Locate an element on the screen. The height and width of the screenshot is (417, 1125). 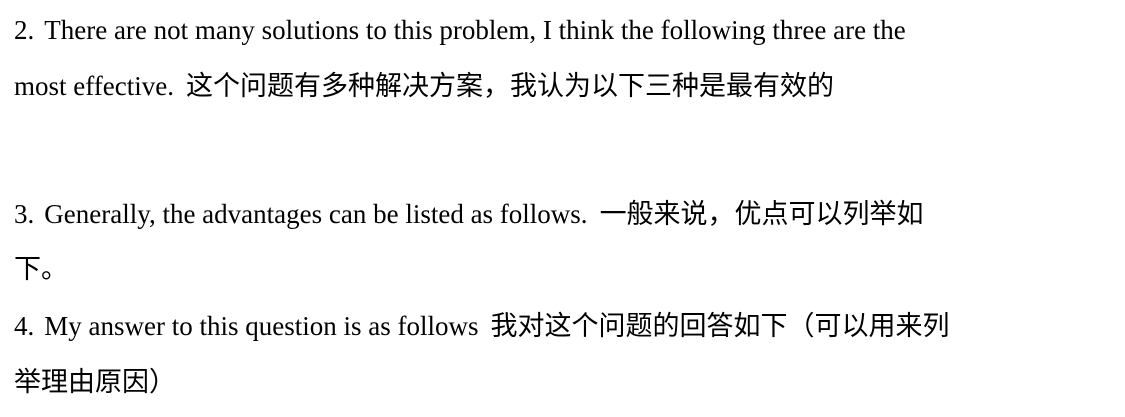
item-4-english-text: My answer to this question is as follows is located at coordinates (261, 326).